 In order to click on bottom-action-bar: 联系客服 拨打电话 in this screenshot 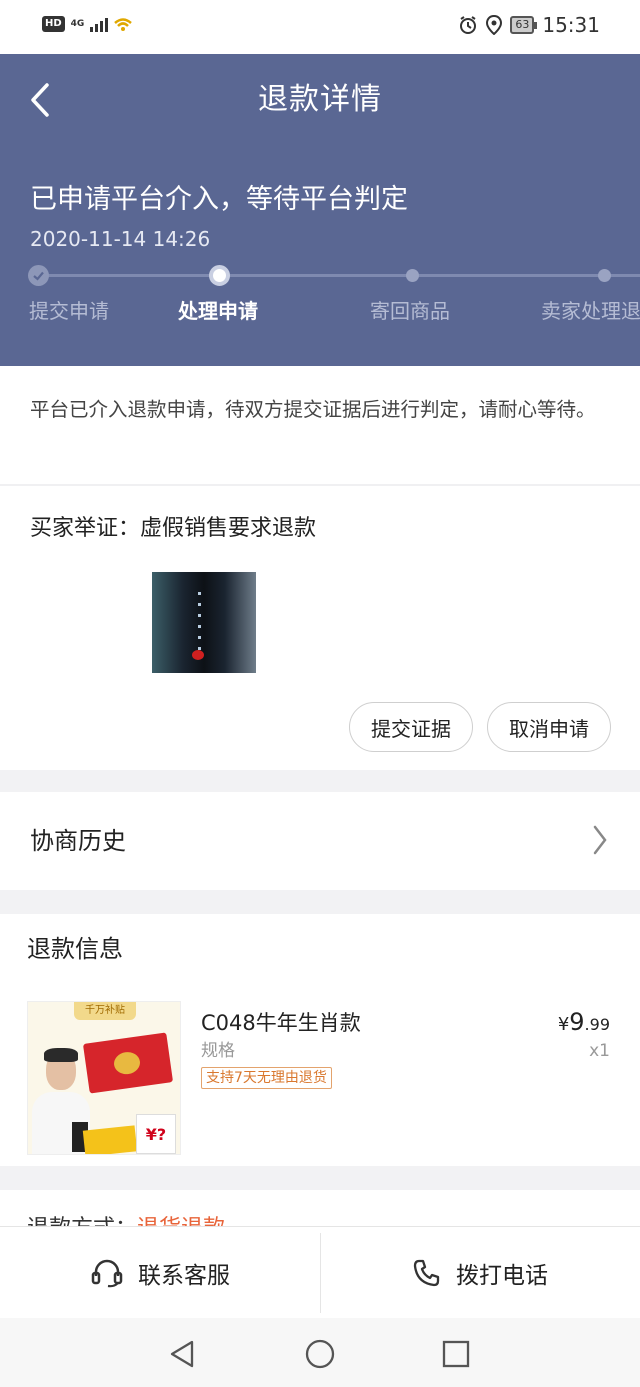, I will do `click(320, 1272)`.